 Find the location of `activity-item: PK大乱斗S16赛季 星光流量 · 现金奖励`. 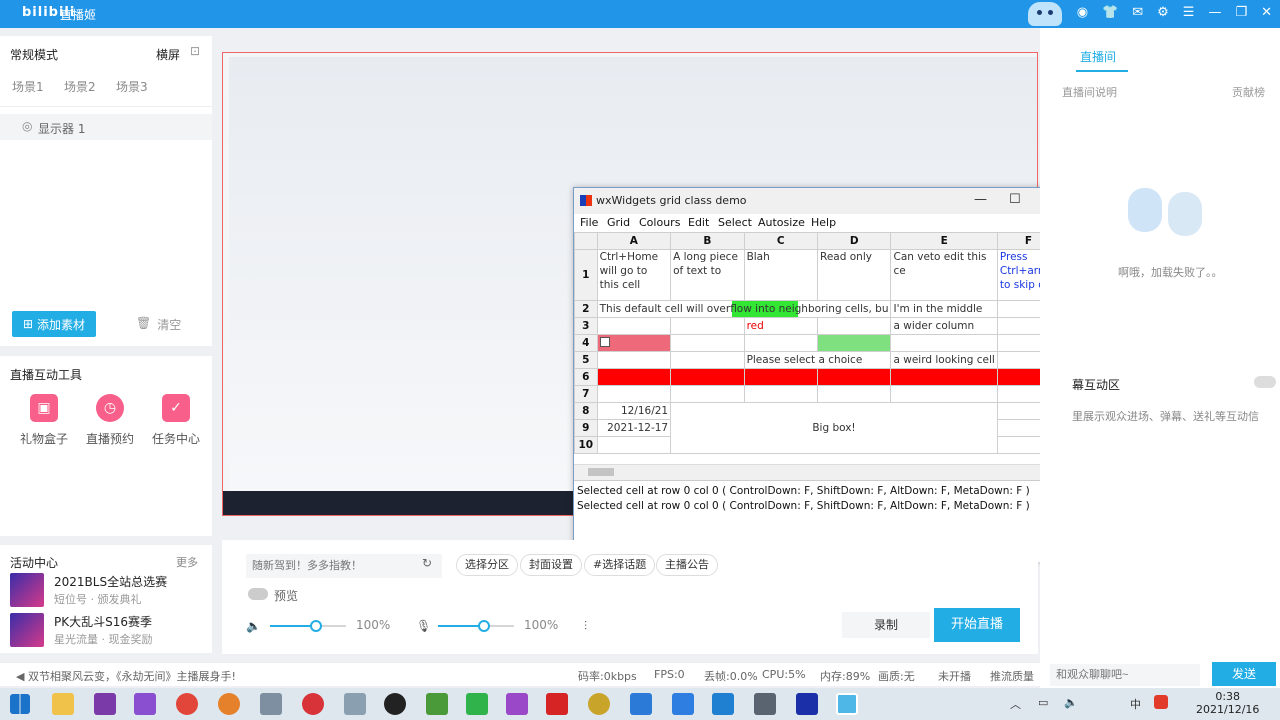

activity-item: PK大乱斗S16赛季 星光流量 · 现金奖励 is located at coordinates (110, 630).